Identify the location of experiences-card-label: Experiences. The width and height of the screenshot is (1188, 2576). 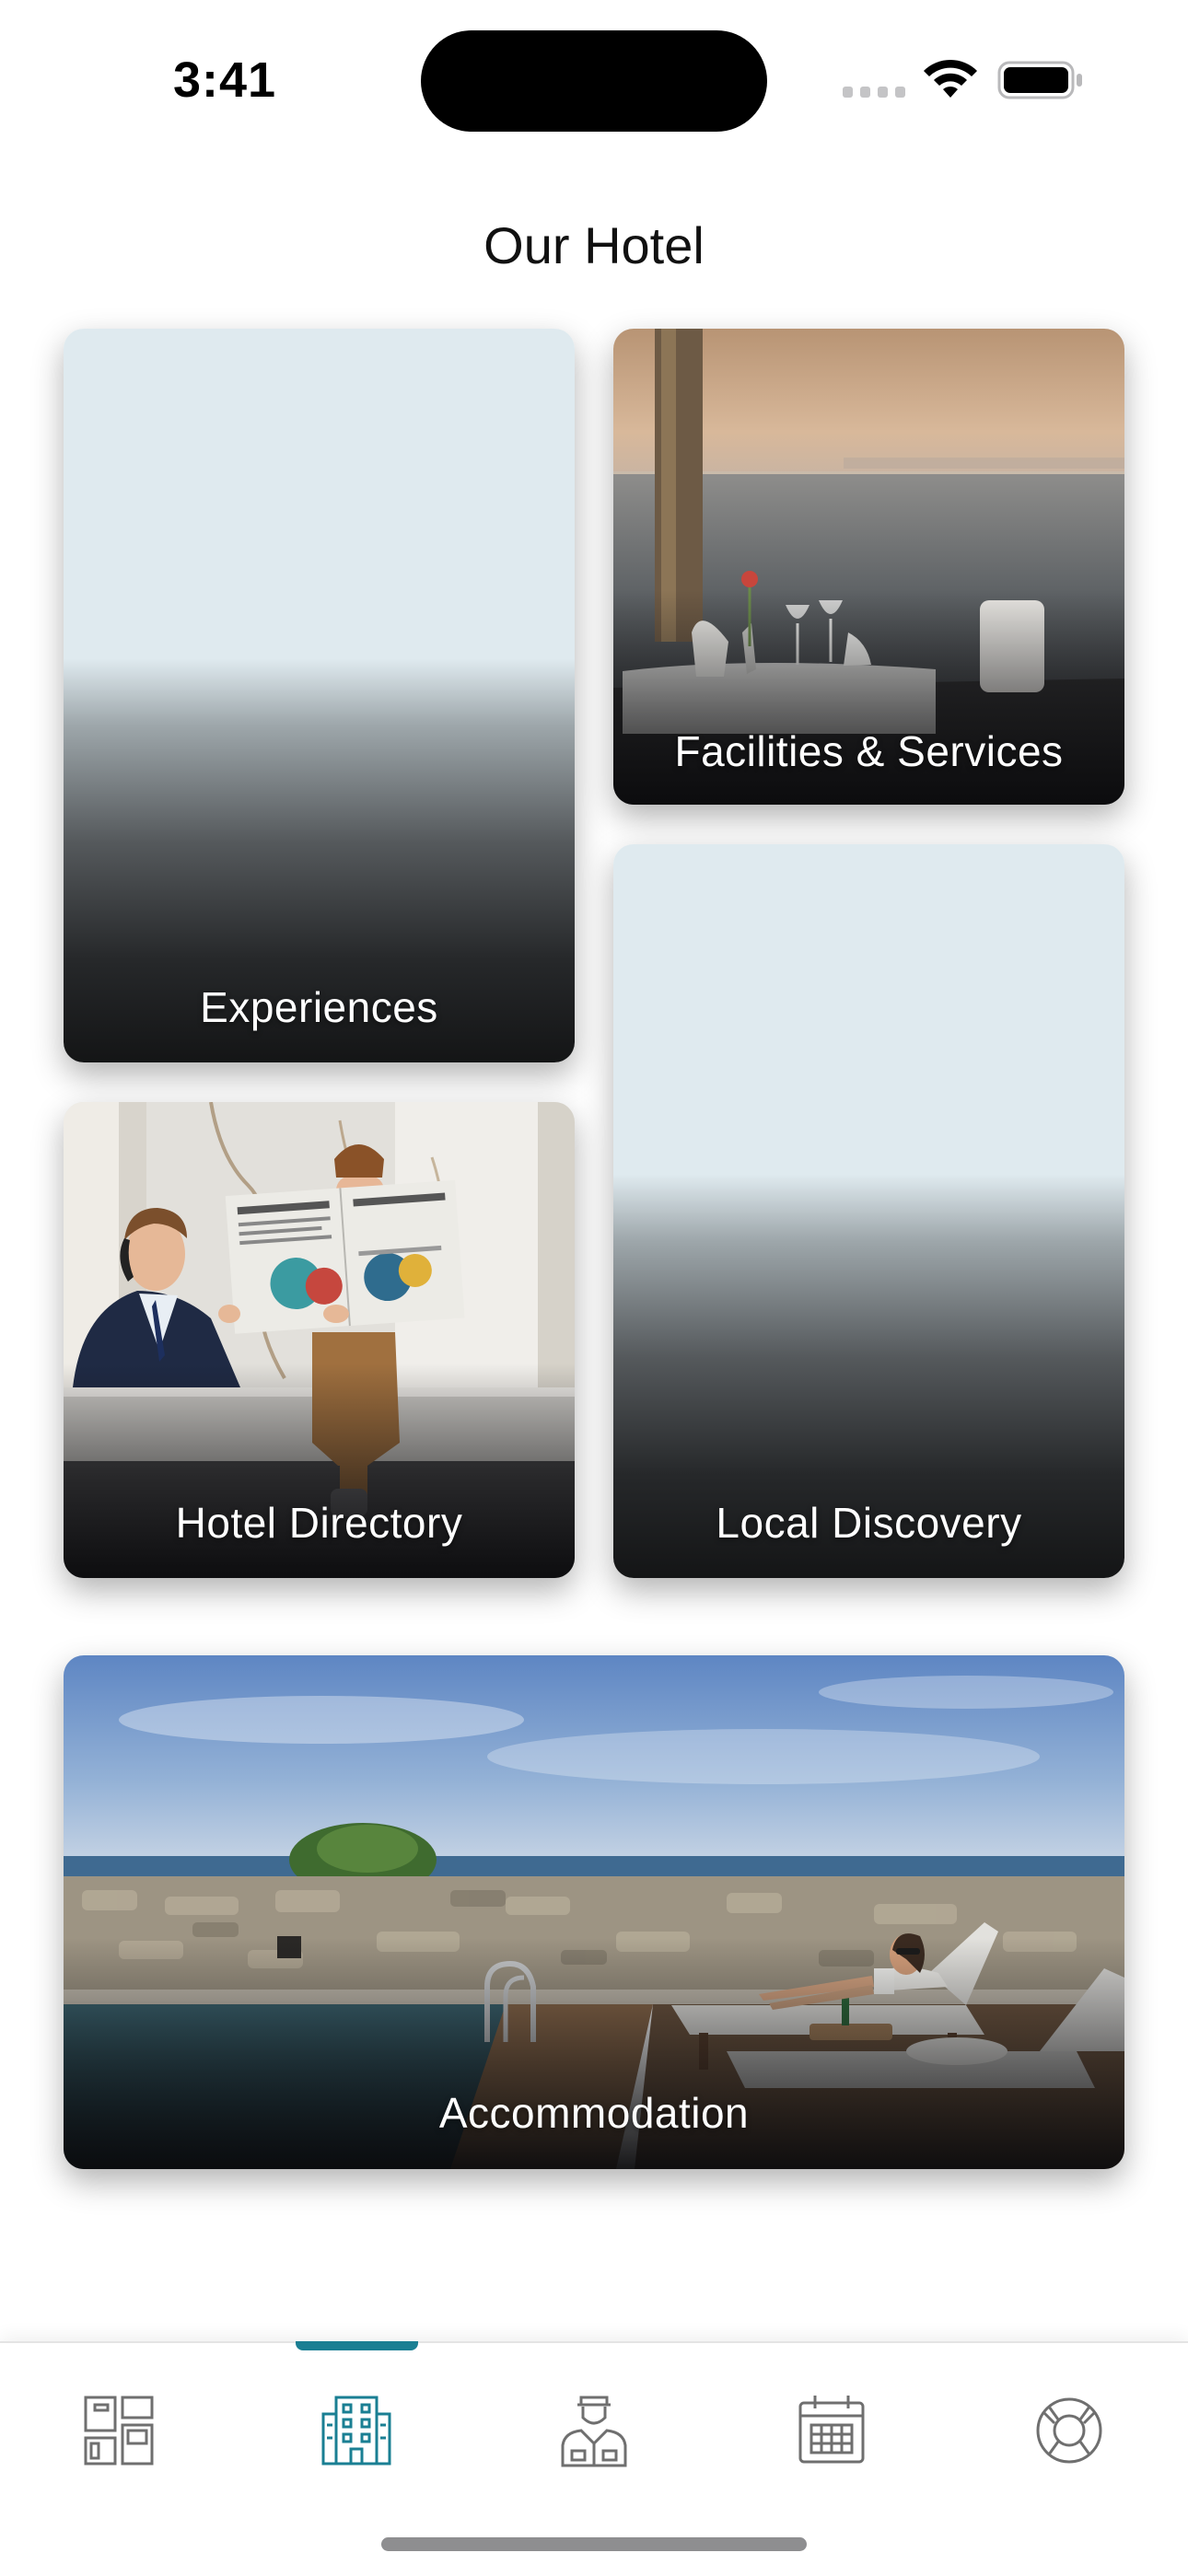
(319, 1007).